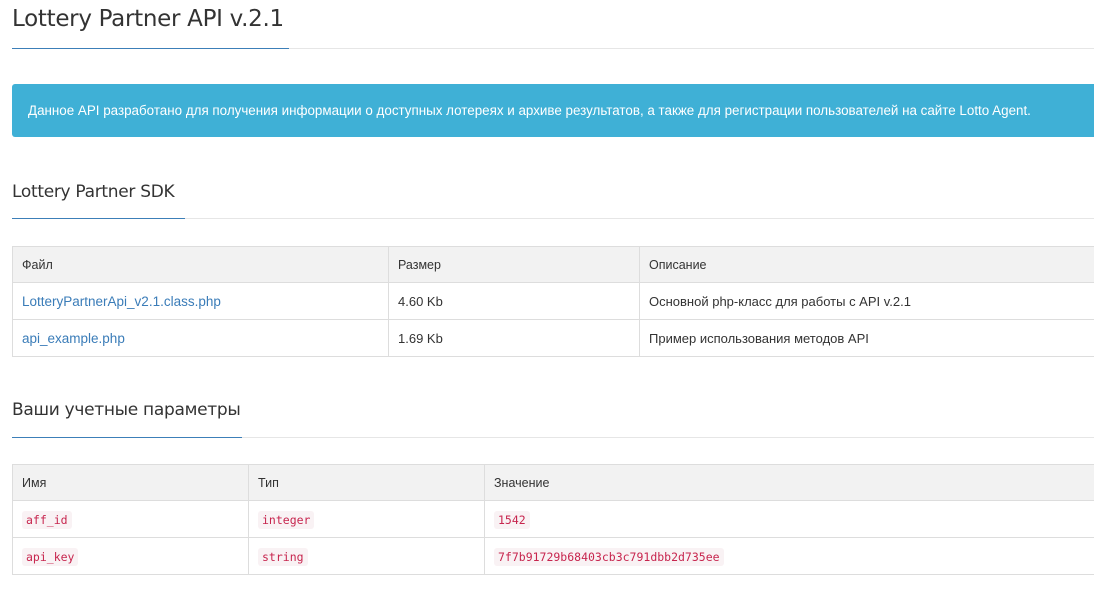  What do you see at coordinates (73, 338) in the screenshot?
I see `file-link-example: api_example.php` at bounding box center [73, 338].